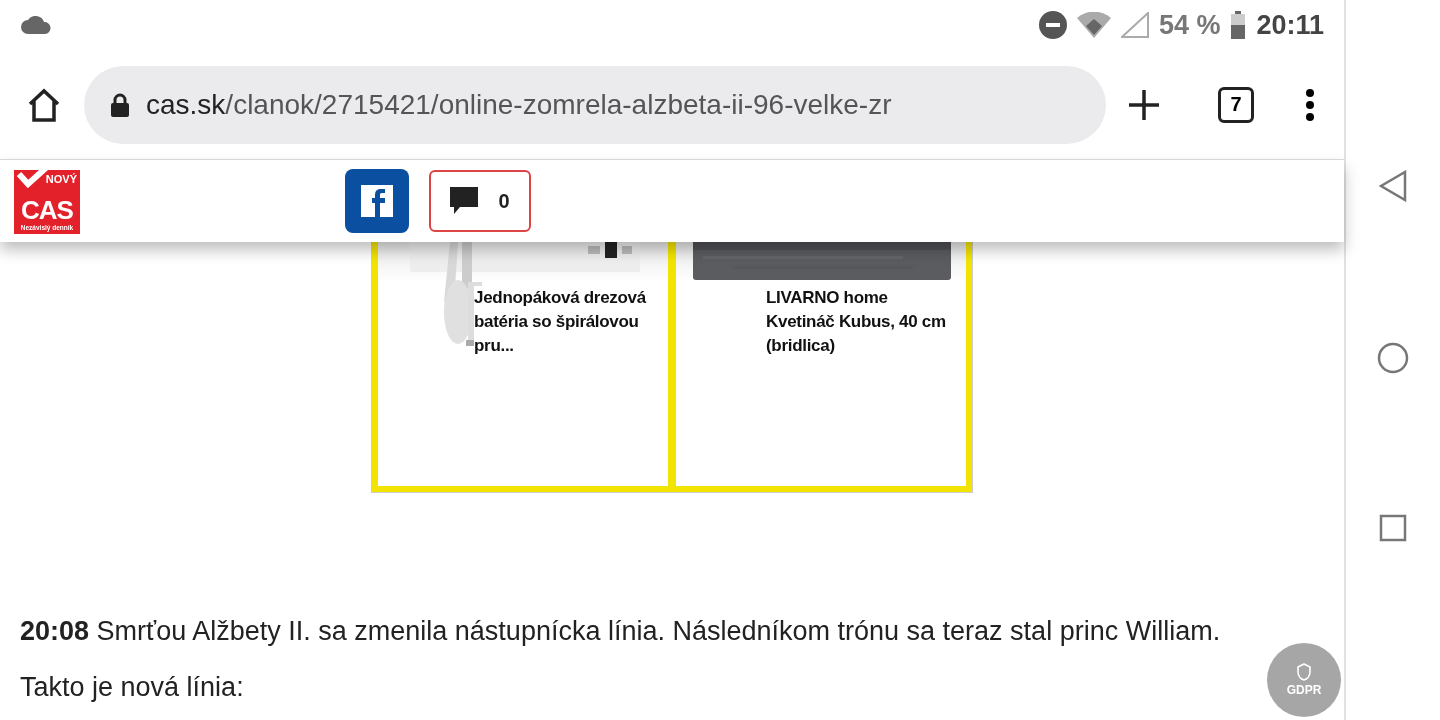  What do you see at coordinates (120, 104) in the screenshot?
I see `lock-icon` at bounding box center [120, 104].